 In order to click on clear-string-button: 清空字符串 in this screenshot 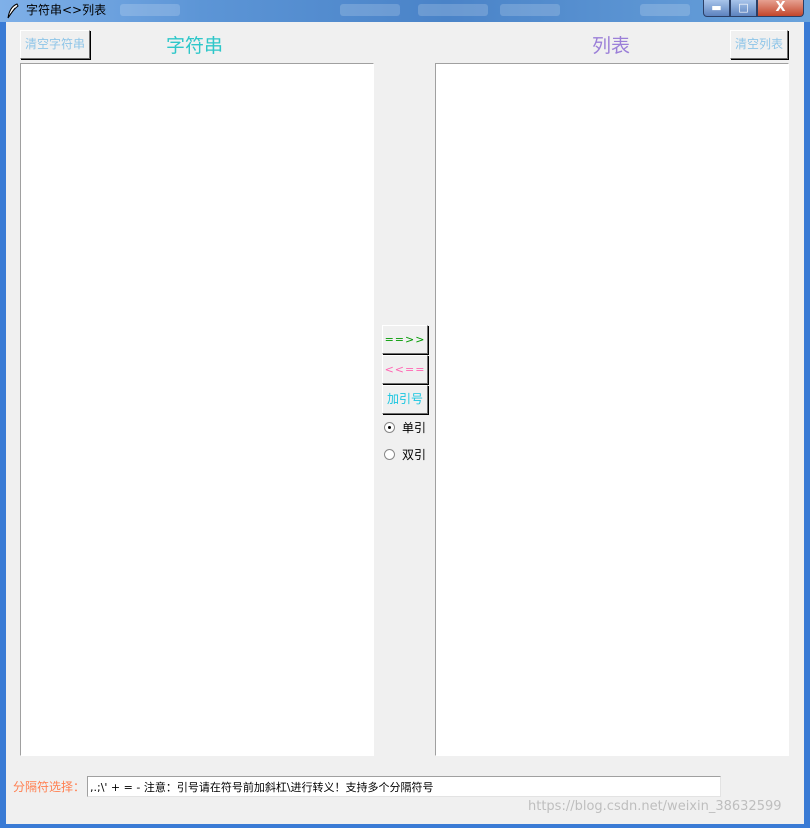, I will do `click(55, 44)`.